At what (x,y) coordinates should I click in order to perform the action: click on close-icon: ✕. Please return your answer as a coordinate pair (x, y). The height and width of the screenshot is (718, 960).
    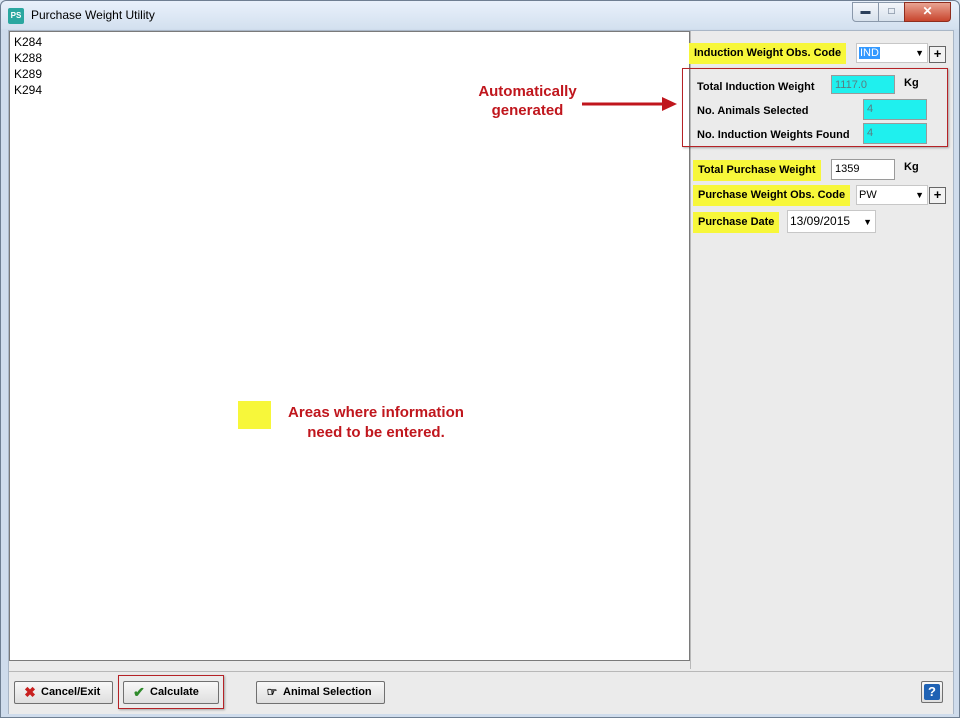
    Looking at the image, I should click on (927, 11).